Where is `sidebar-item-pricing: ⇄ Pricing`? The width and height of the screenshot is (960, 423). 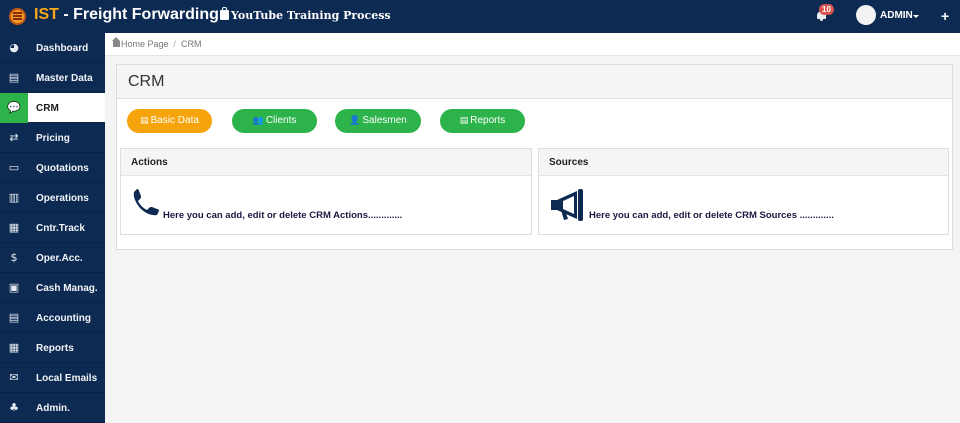 sidebar-item-pricing: ⇄ Pricing is located at coordinates (52, 138).